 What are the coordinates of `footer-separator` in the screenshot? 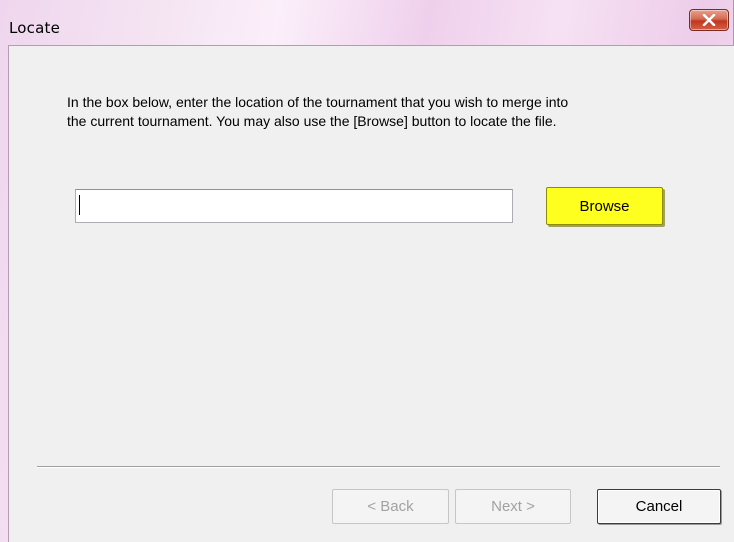 It's located at (378, 467).